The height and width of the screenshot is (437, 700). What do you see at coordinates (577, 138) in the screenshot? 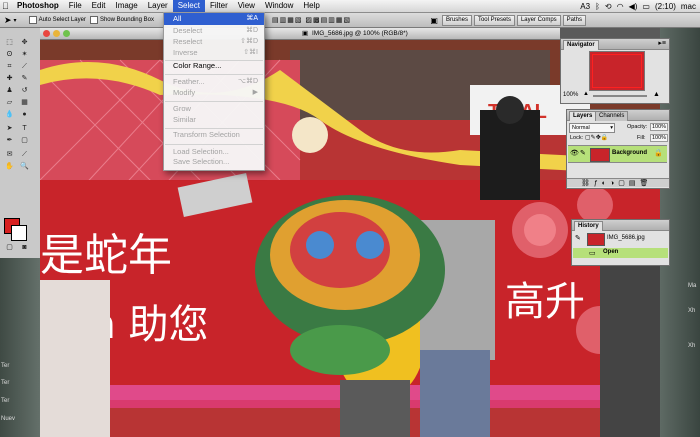
I see `lock-label: Lock:` at bounding box center [577, 138].